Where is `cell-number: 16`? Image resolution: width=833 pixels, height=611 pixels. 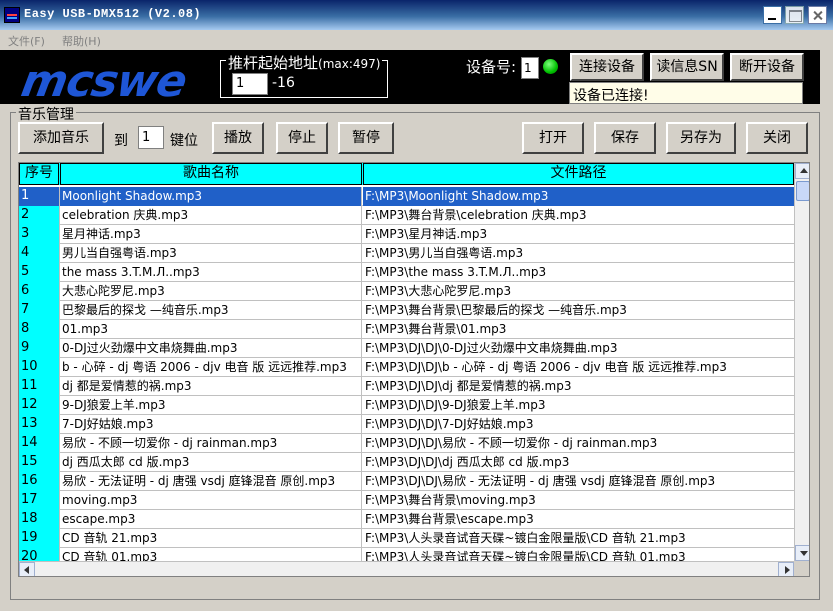 cell-number: 16 is located at coordinates (39, 481).